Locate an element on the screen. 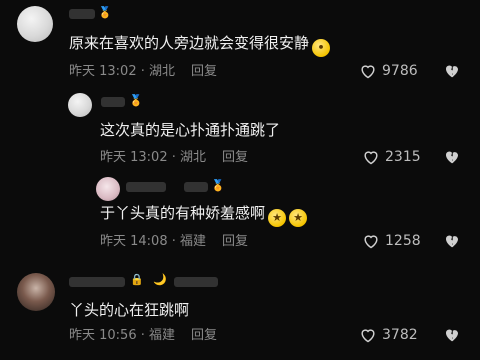 This screenshot has height=360, width=480. comment-body: 原来在喜欢的人旁边就会变得很安静 is located at coordinates (189, 43).